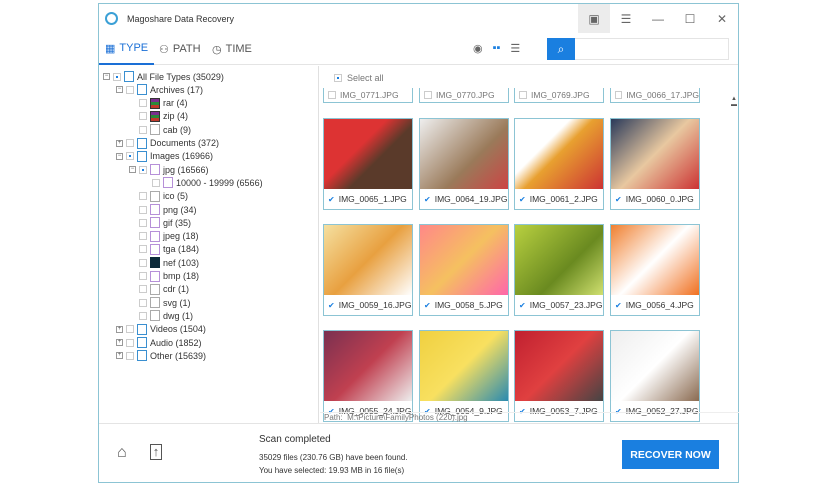  I want to click on thumbnail-tile: ✔ IMG_0052_27.JPG, so click(655, 376).